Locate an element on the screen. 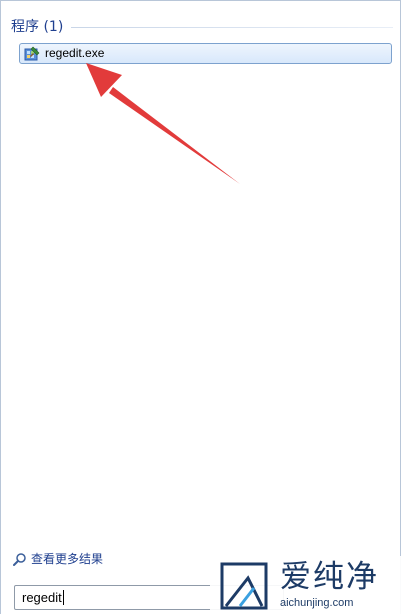 The width and height of the screenshot is (401, 615). programs-section-header: 程序 (1) is located at coordinates (202, 27).